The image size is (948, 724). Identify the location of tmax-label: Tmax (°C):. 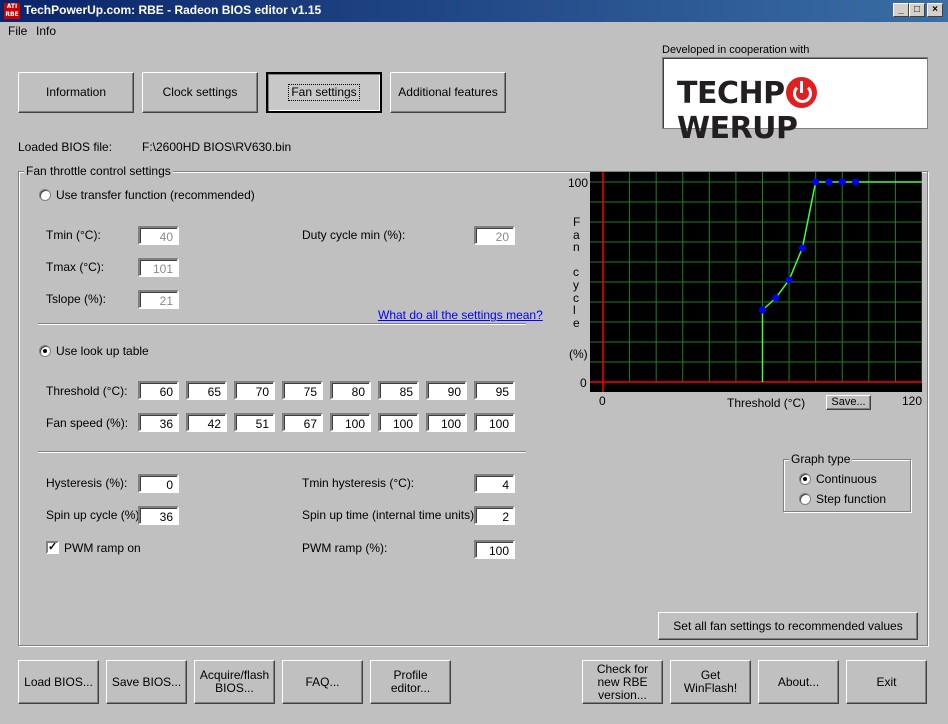
(75, 267).